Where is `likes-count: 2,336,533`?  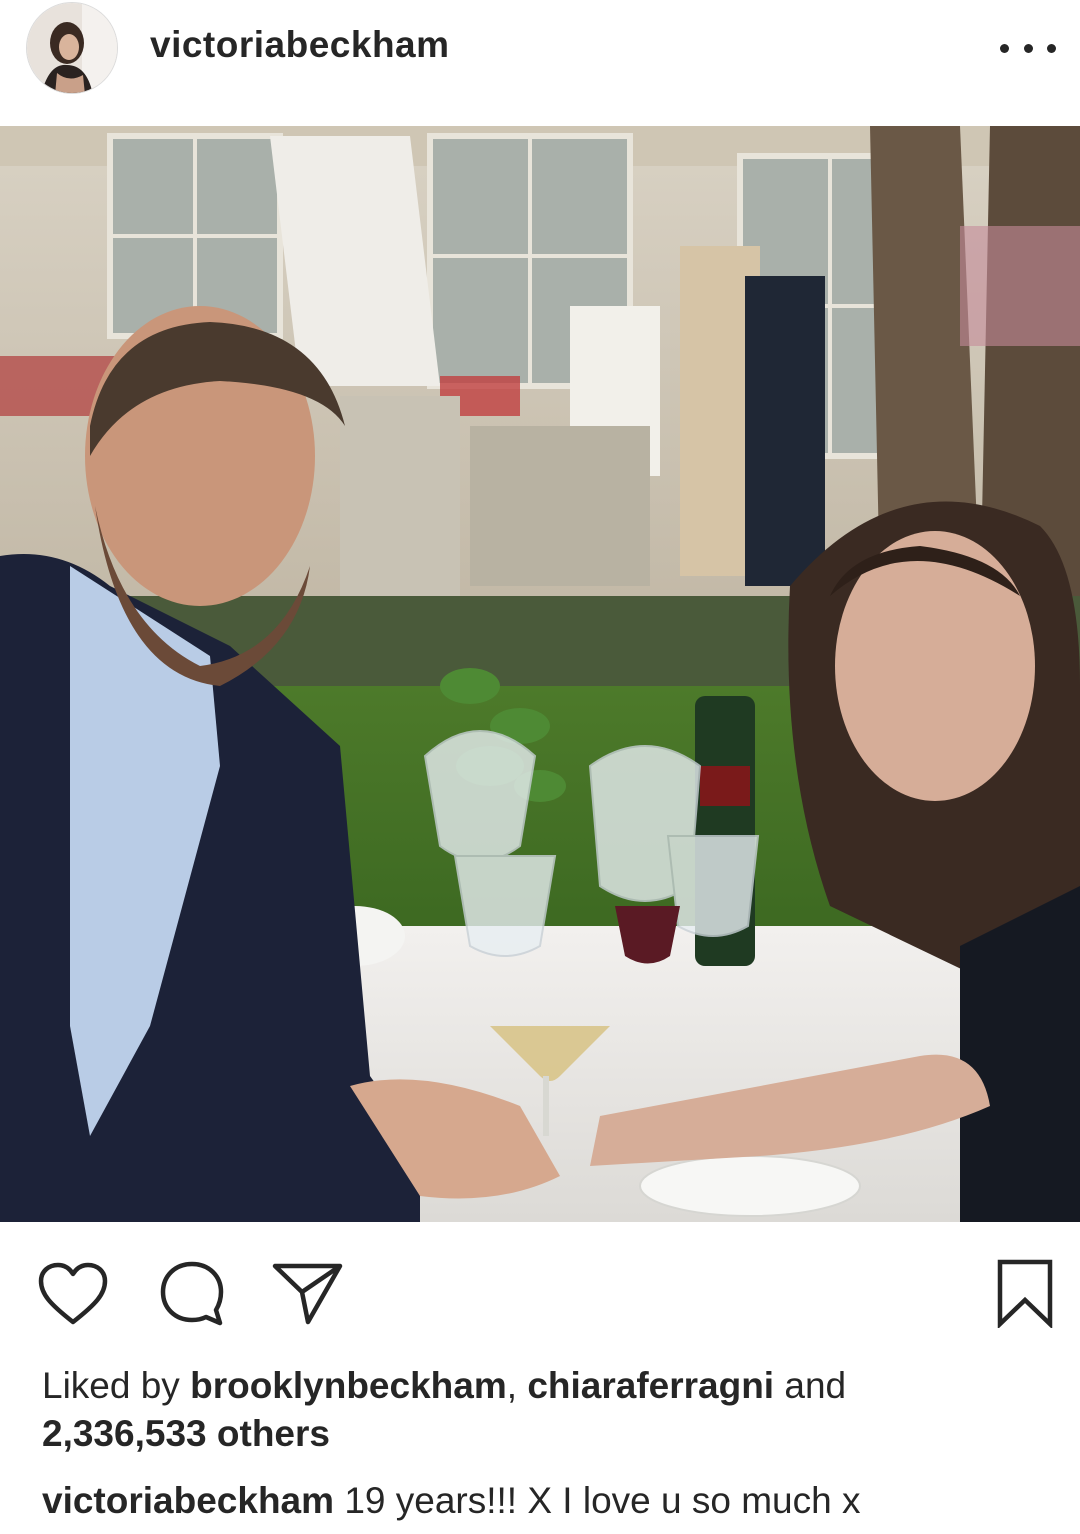 likes-count: 2,336,533 is located at coordinates (124, 1433).